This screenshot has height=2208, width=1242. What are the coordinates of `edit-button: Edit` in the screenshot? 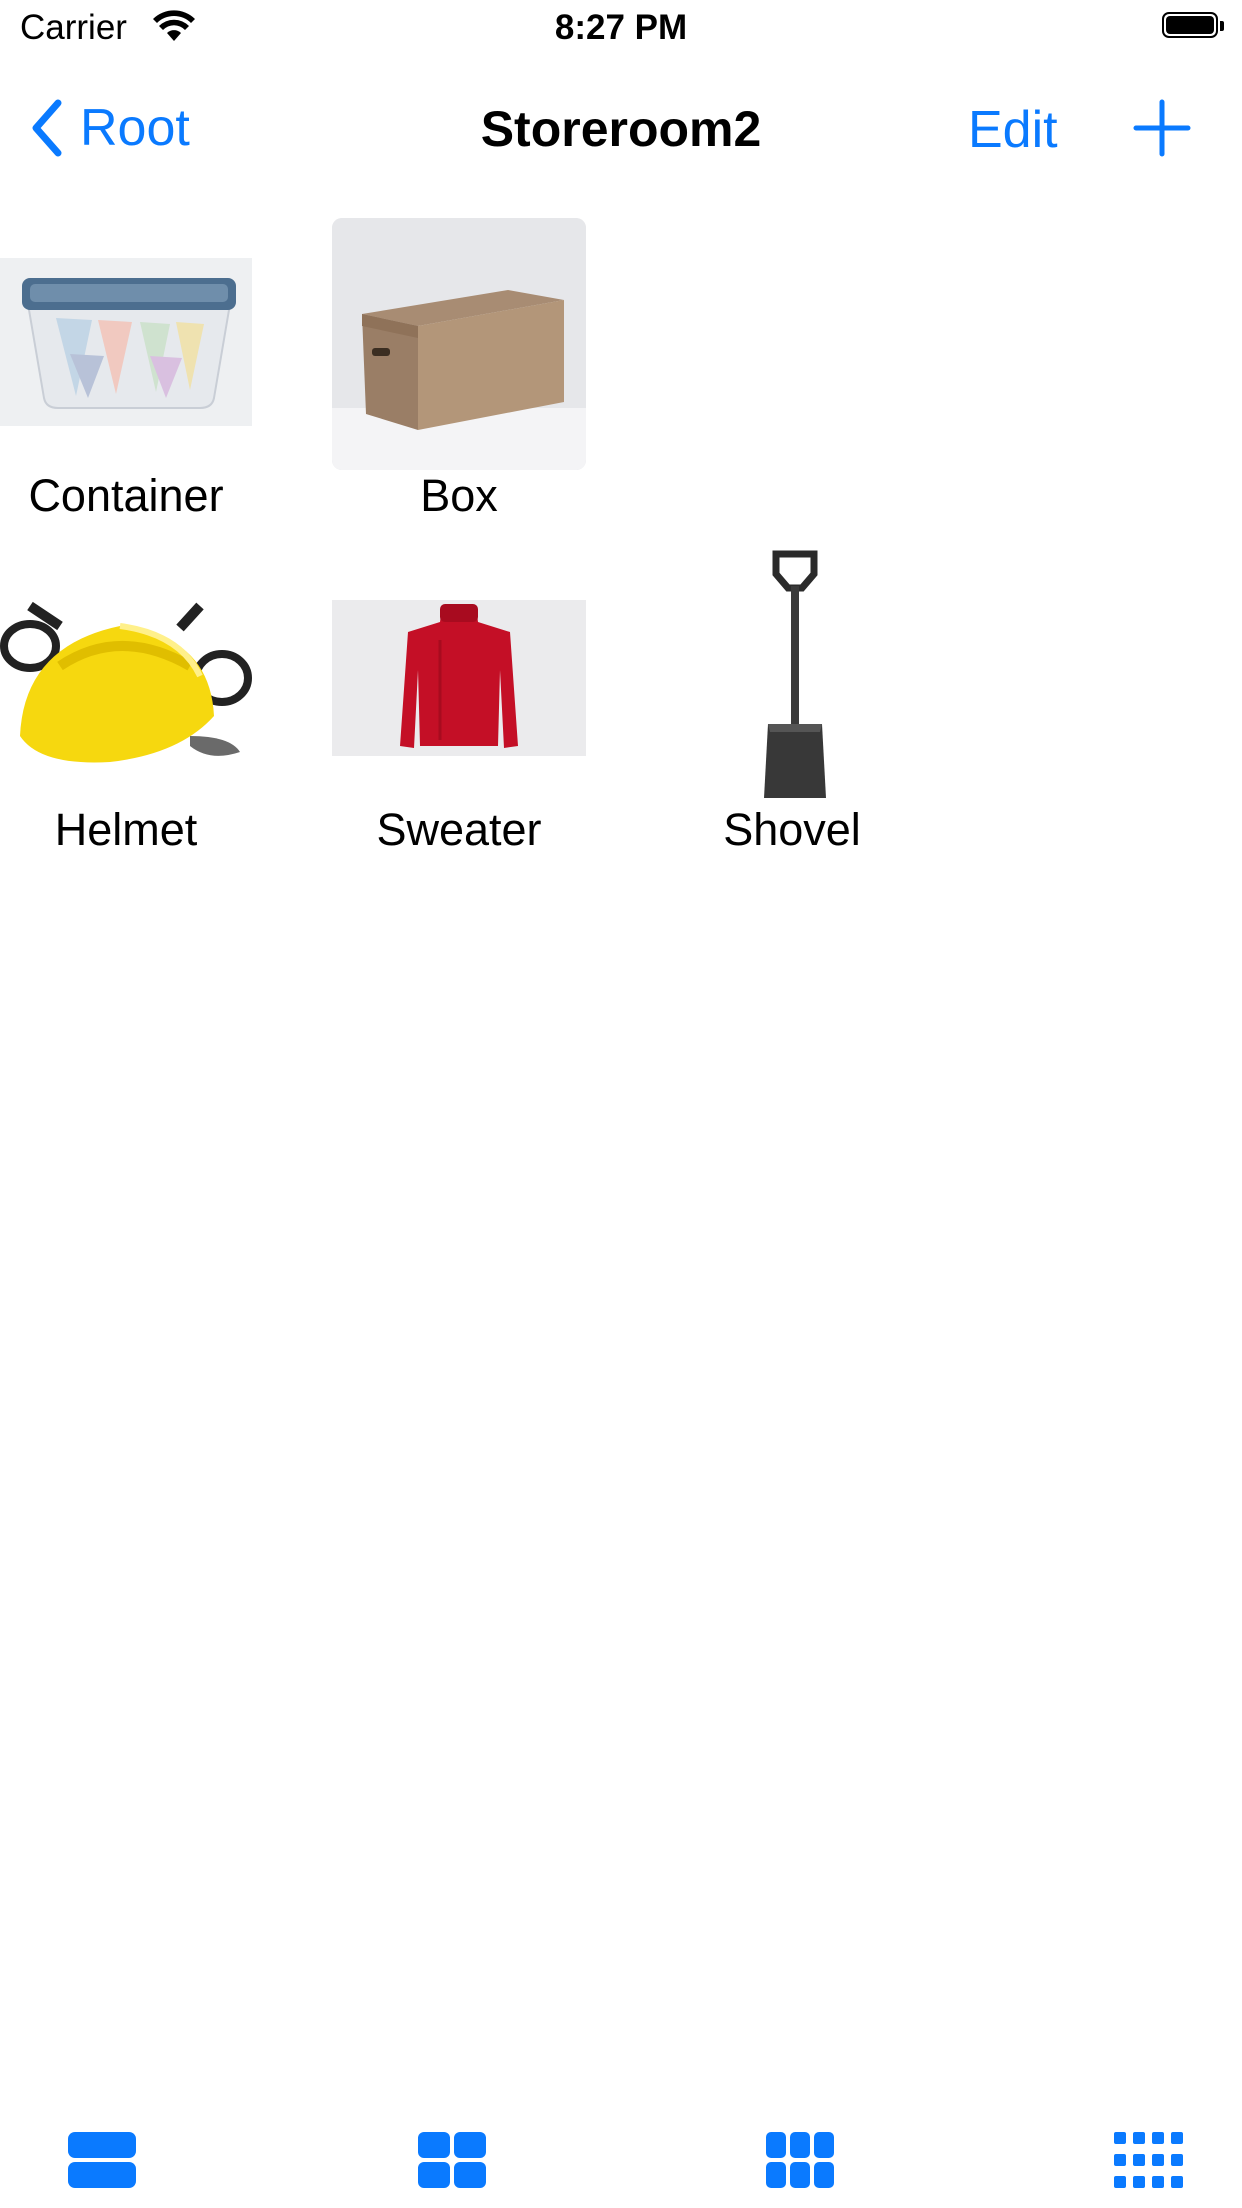 It's located at (1013, 130).